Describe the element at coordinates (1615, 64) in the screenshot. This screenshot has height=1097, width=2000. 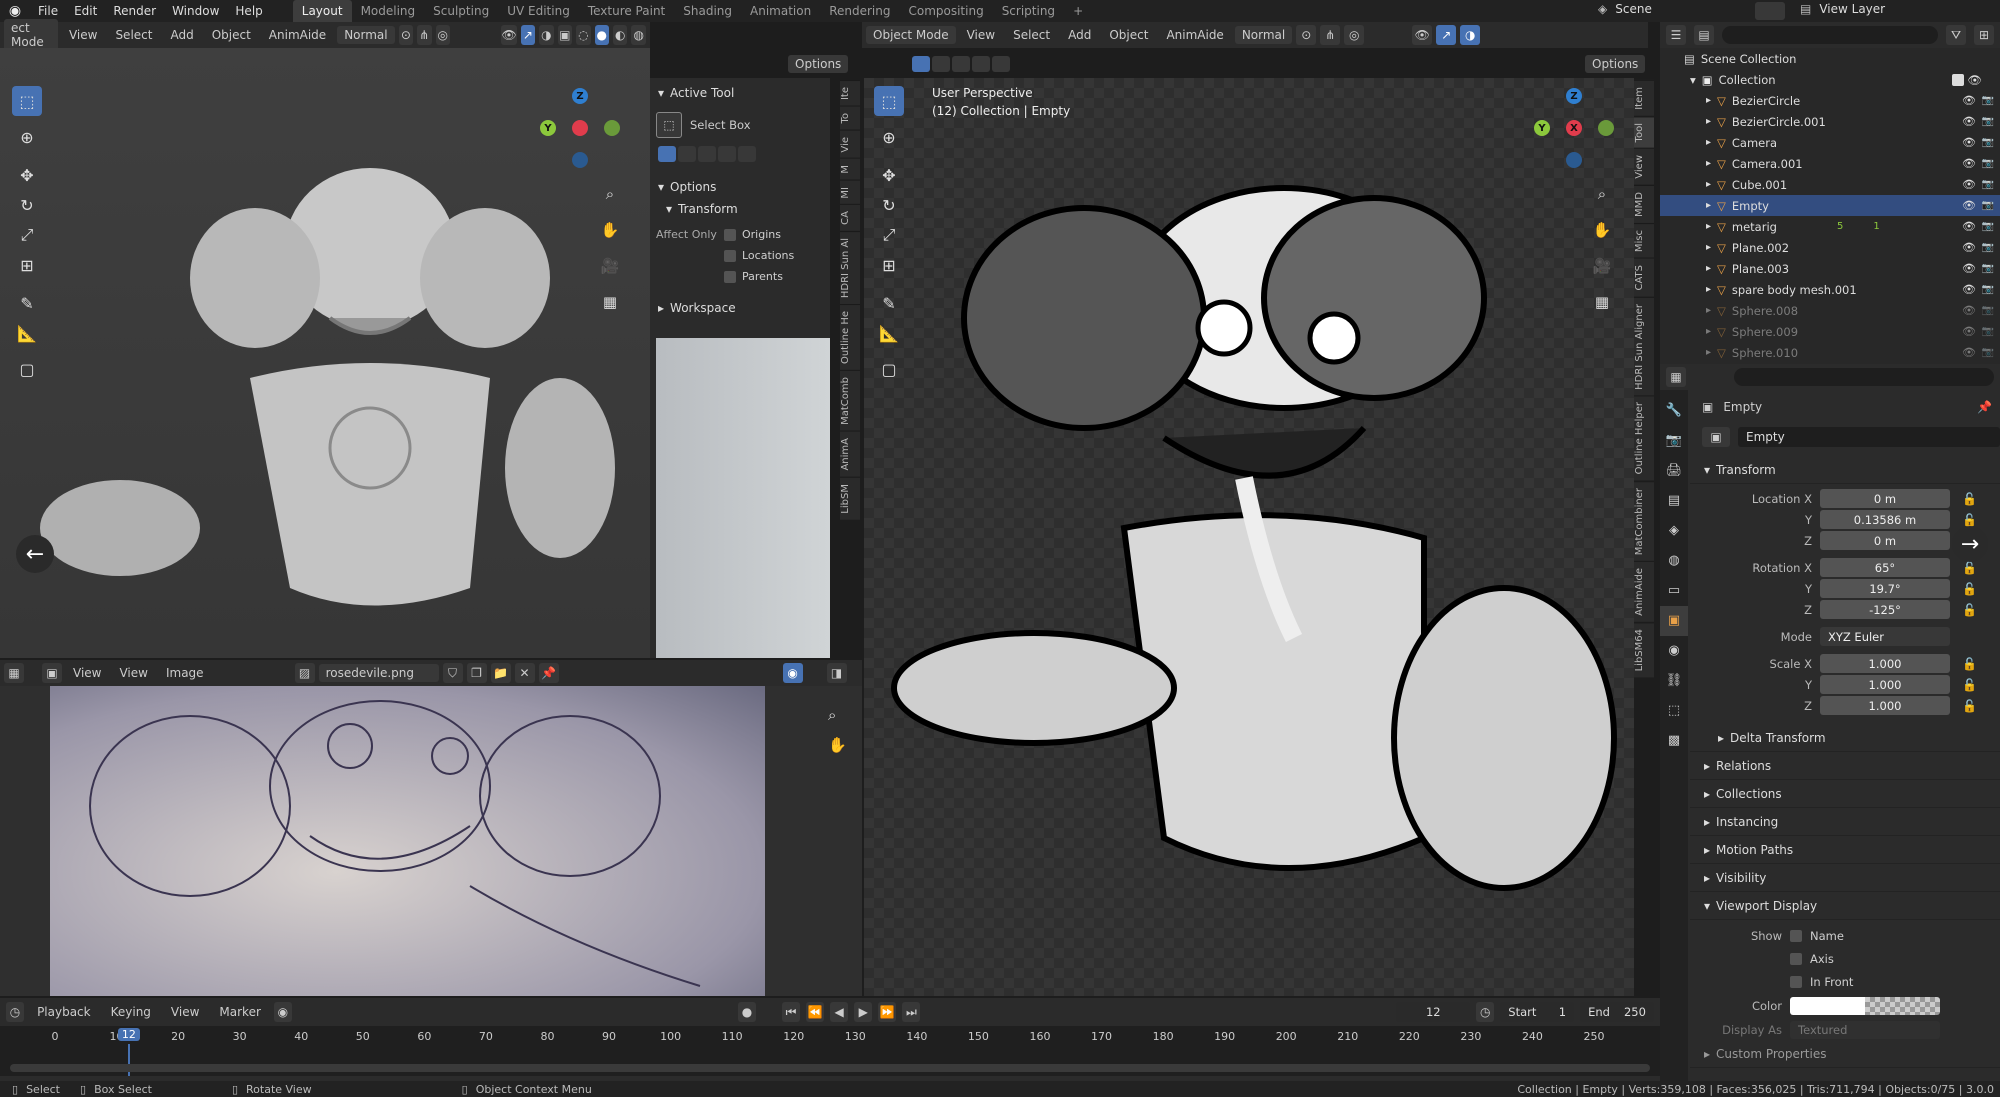
I see `right-options-dropdown: Options` at that location.